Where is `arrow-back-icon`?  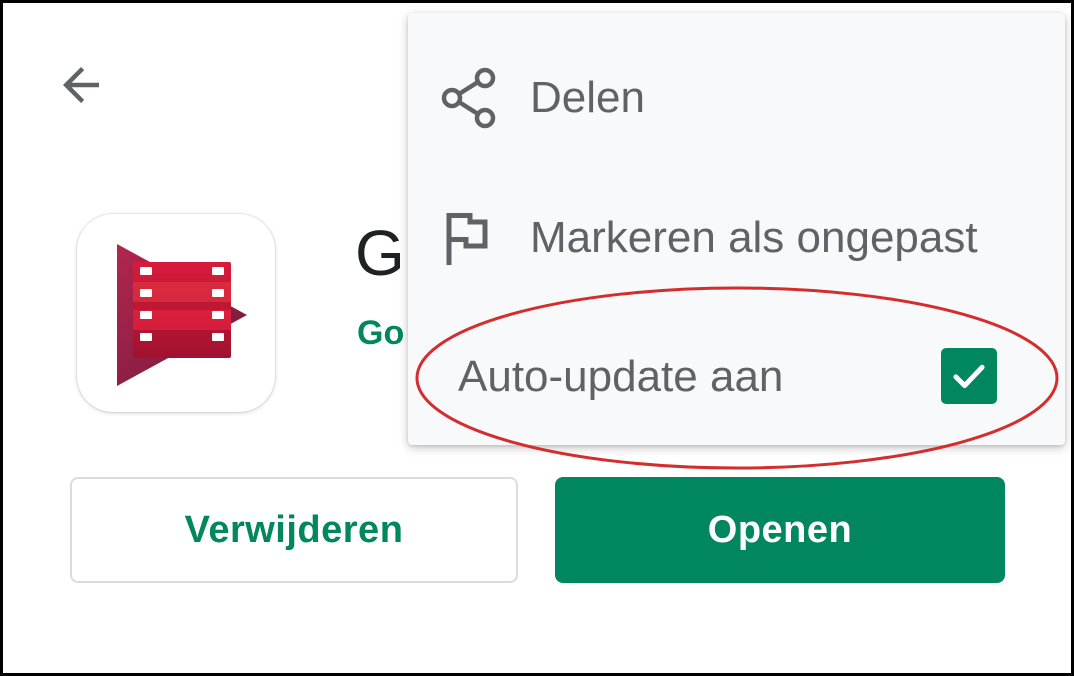
arrow-back-icon is located at coordinates (81, 85).